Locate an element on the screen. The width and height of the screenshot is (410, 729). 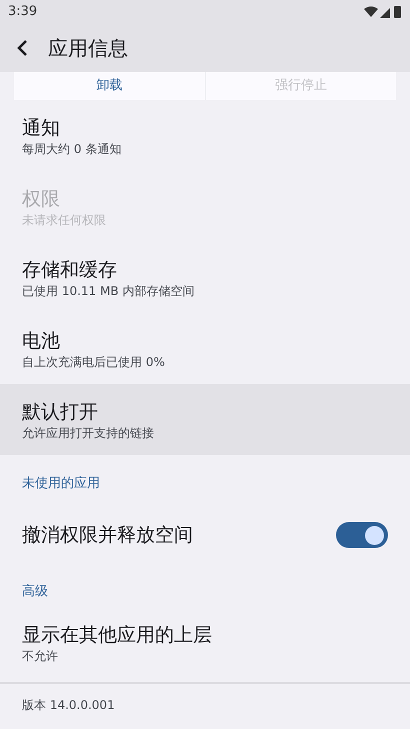
section-header: 高级 is located at coordinates (35, 591).